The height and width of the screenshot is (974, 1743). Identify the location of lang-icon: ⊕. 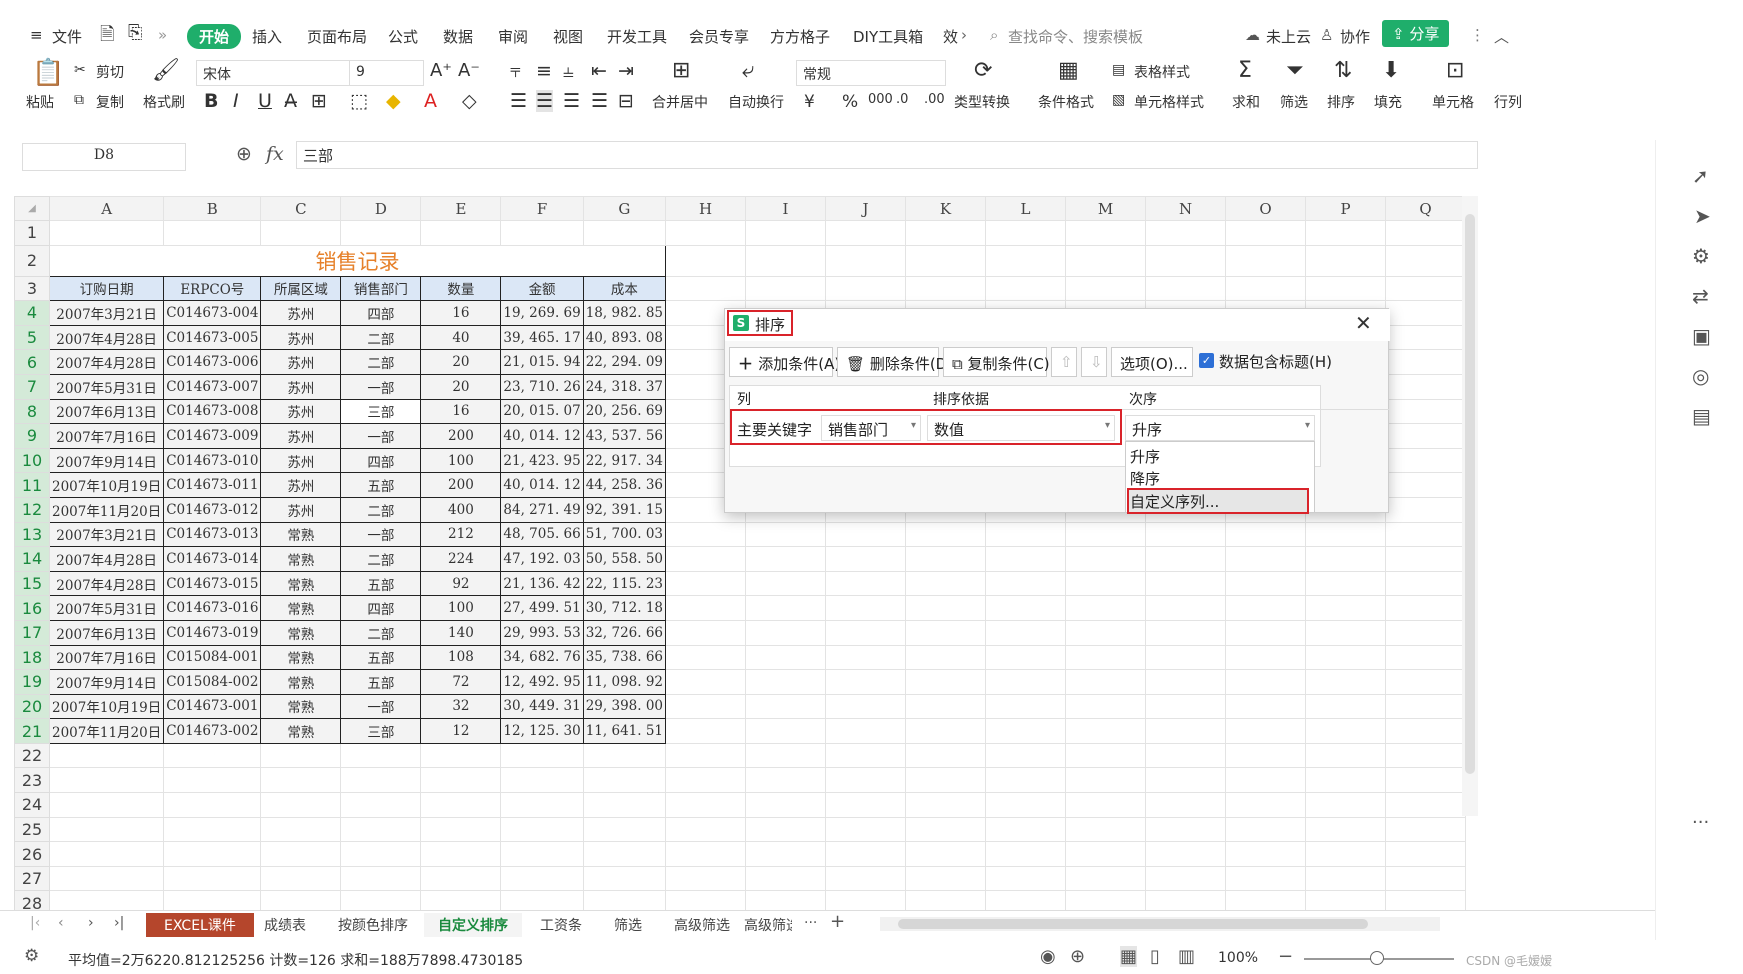
(1077, 956).